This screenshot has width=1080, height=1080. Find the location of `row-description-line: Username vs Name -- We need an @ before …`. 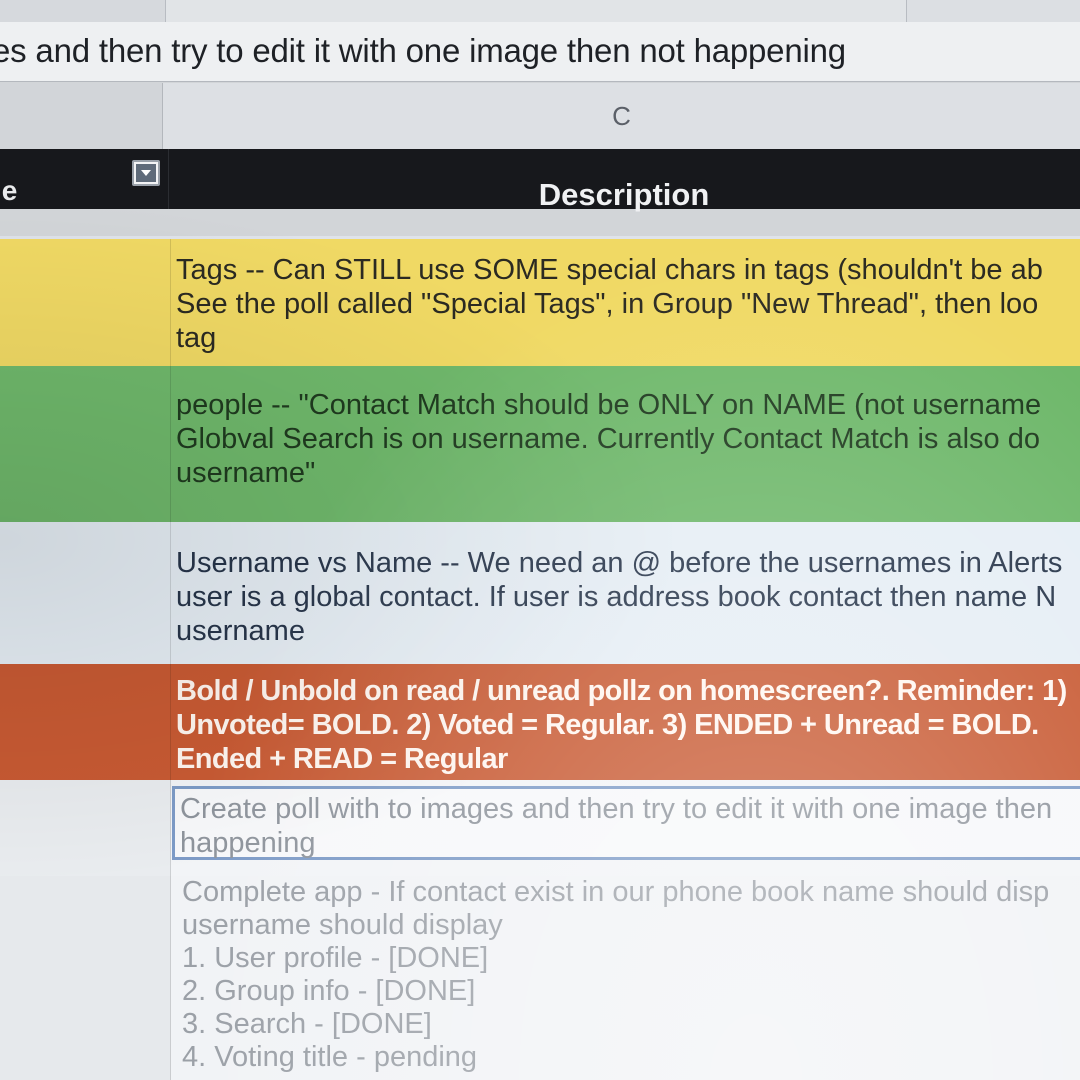

row-description-line: Username vs Name -- We need an @ before … is located at coordinates (619, 563).